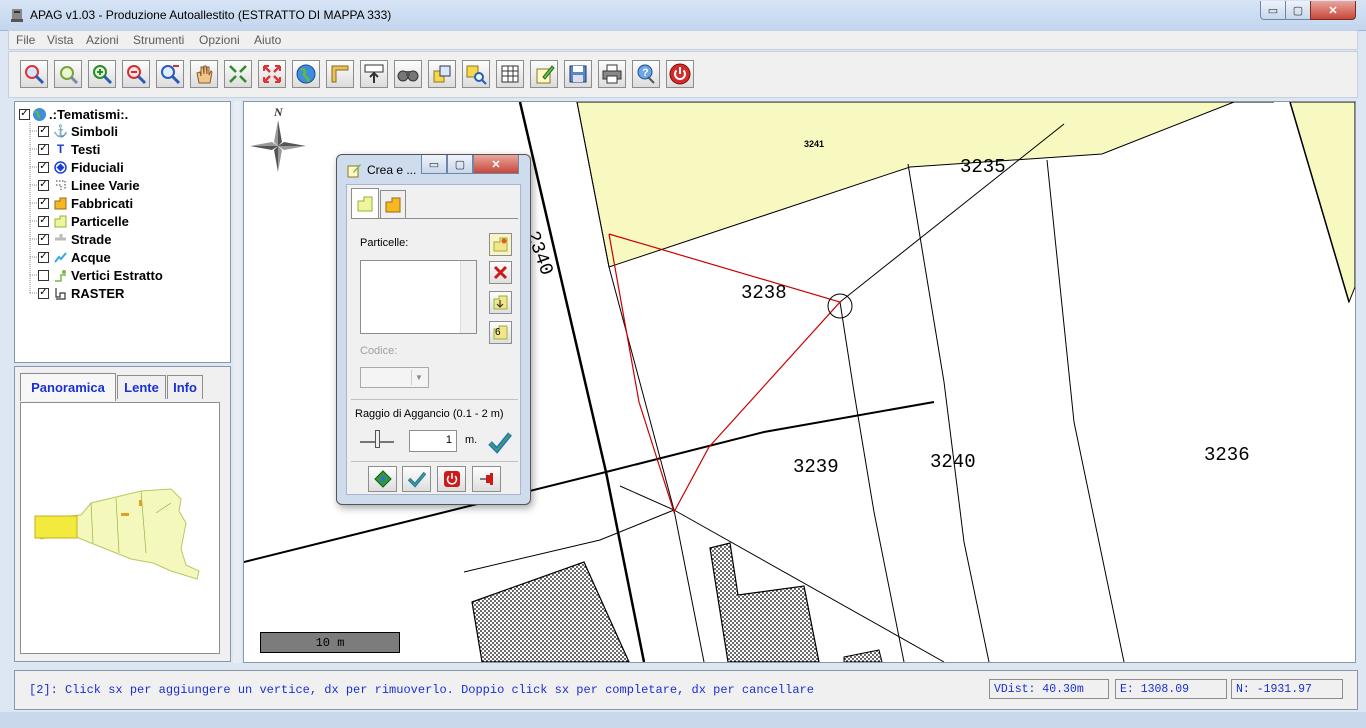 The height and width of the screenshot is (728, 1366). What do you see at coordinates (471, 440) in the screenshot?
I see `raggio-unit: m.` at bounding box center [471, 440].